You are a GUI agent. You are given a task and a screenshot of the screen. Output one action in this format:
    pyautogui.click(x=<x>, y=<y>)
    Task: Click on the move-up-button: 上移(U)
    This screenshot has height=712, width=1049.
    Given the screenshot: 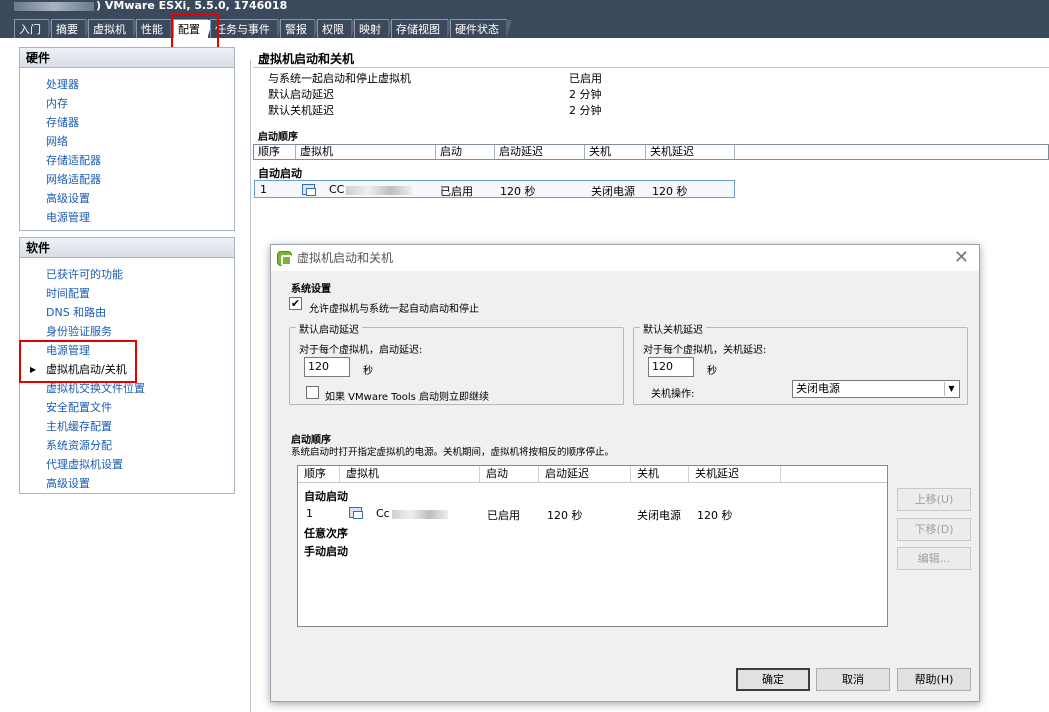 What is the action you would take?
    pyautogui.click(x=934, y=499)
    